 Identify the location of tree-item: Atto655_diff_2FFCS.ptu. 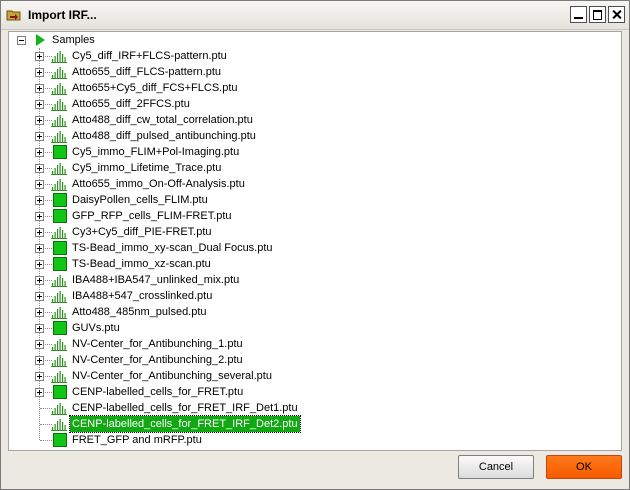
(309, 104).